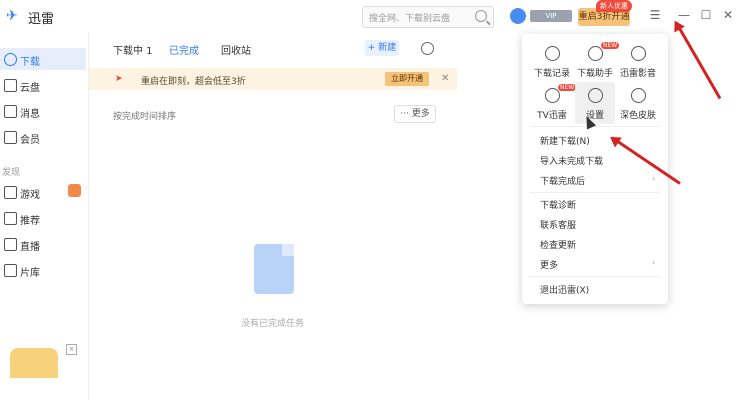  What do you see at coordinates (10, 111) in the screenshot?
I see `message-icon` at bounding box center [10, 111].